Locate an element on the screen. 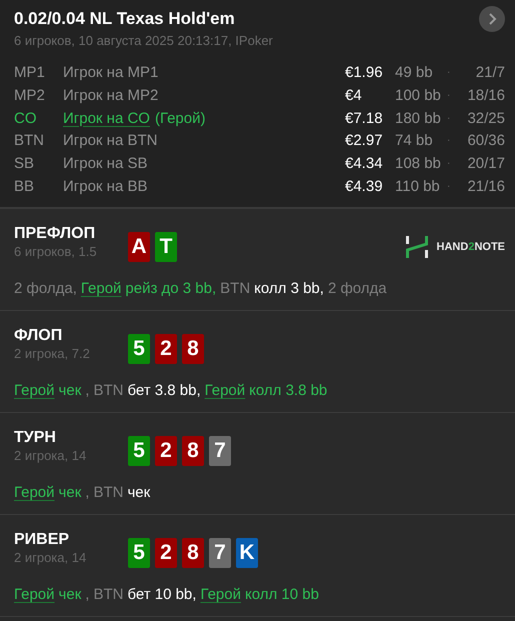  playing-card: T is located at coordinates (166, 247).